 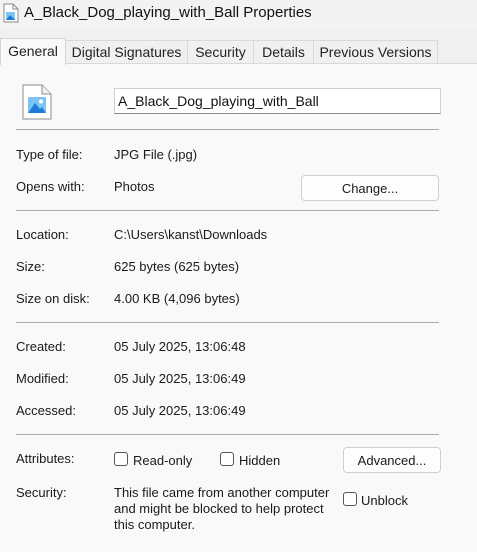 I want to click on size-on-disk-value: 4.00 KB (4,096 bytes), so click(x=177, y=298).